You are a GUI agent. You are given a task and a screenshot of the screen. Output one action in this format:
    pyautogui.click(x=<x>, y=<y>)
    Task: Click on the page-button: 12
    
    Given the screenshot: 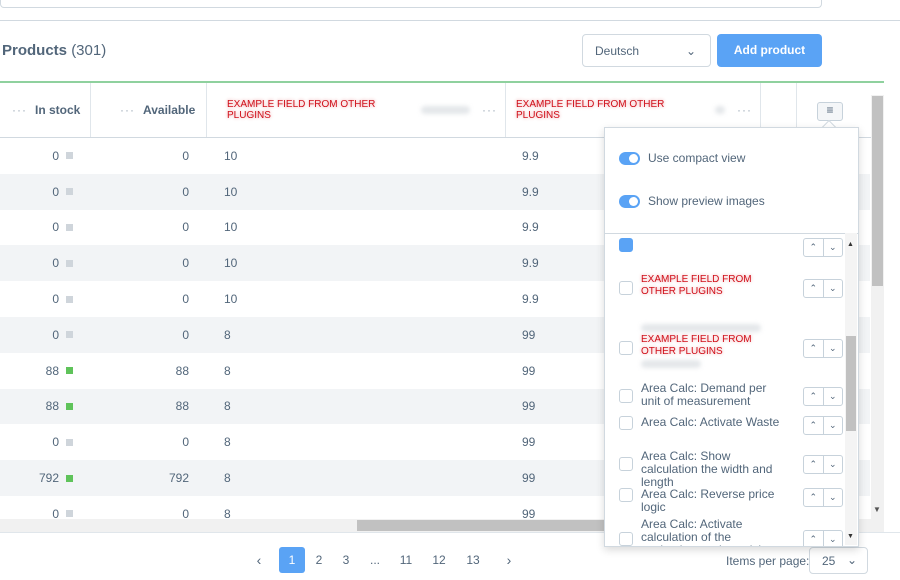 What is the action you would take?
    pyautogui.click(x=439, y=560)
    